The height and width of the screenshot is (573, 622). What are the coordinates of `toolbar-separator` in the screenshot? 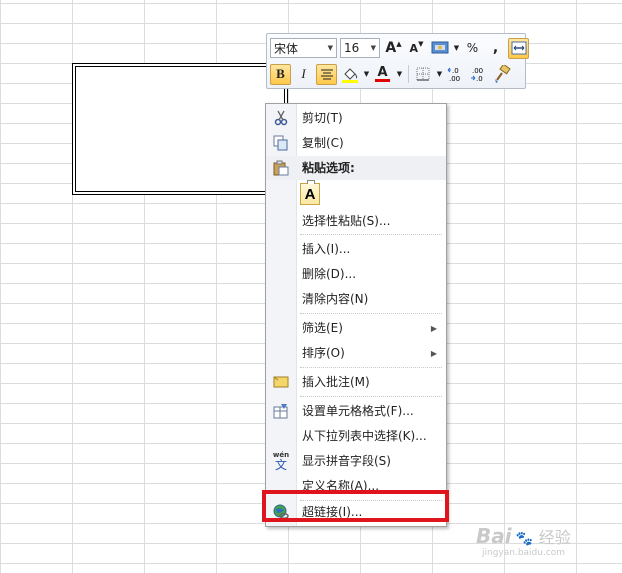 It's located at (408, 74).